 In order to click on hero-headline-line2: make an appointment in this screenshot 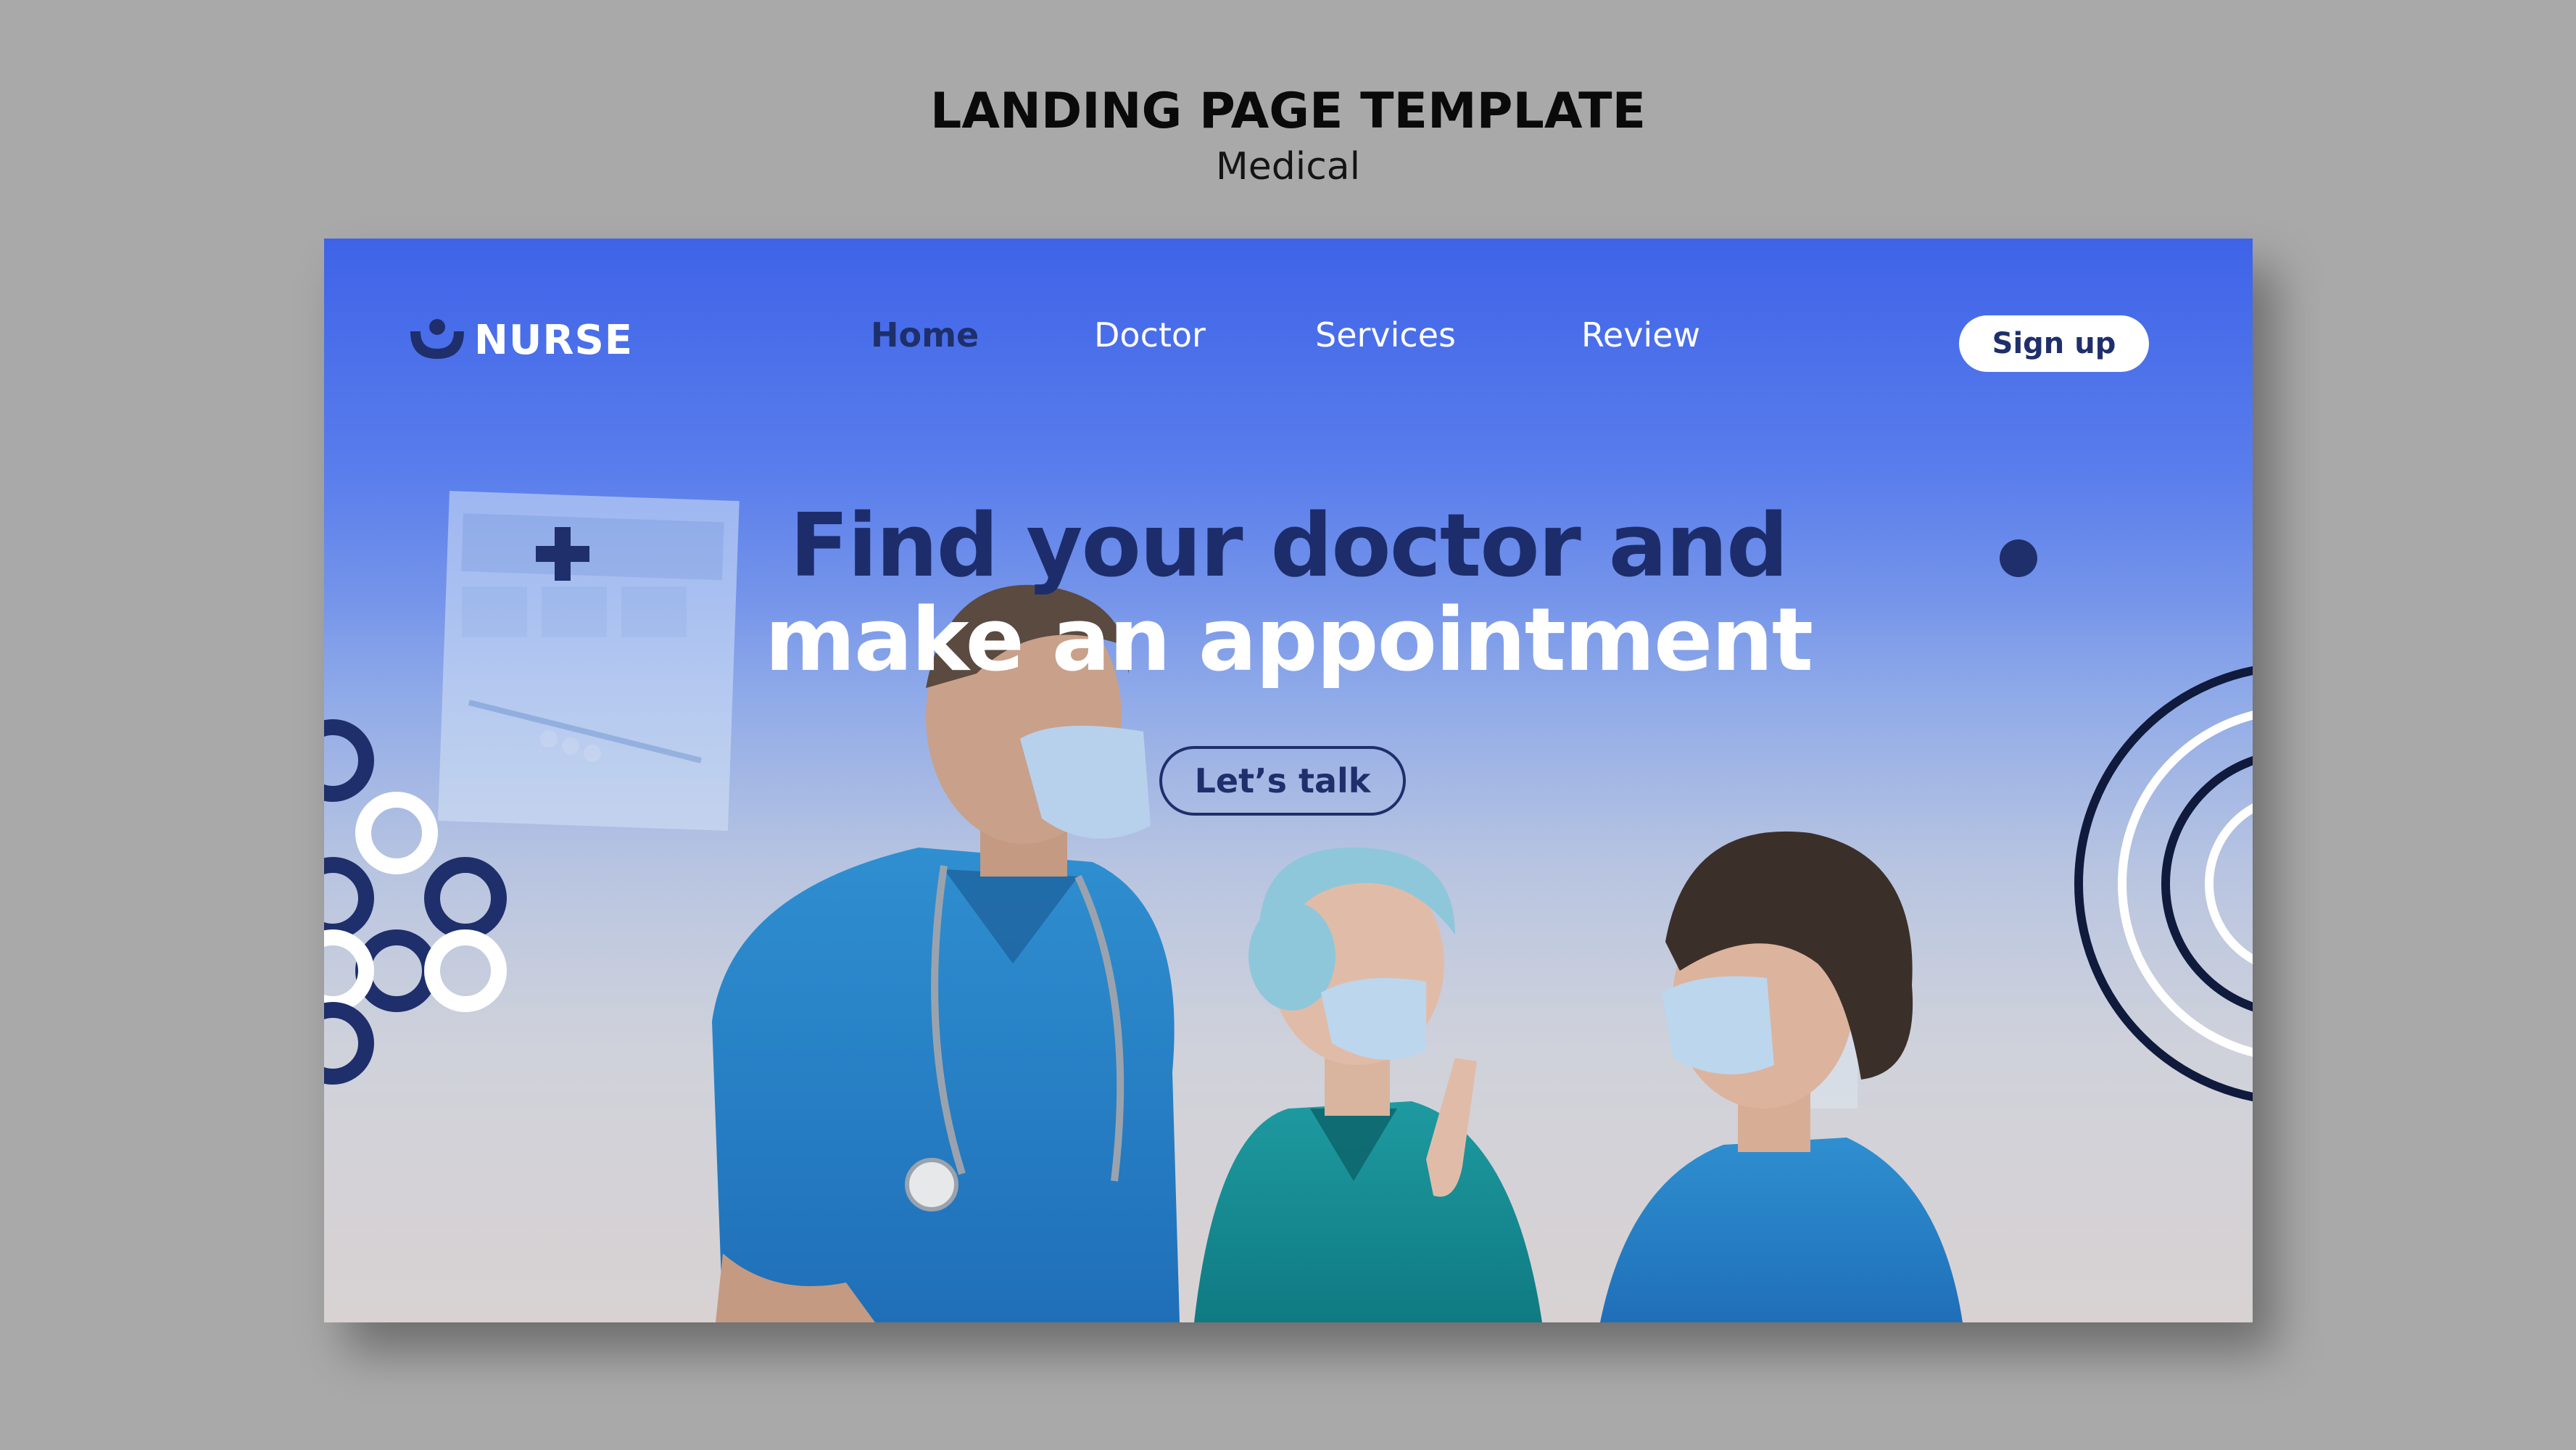, I will do `click(1288, 640)`.